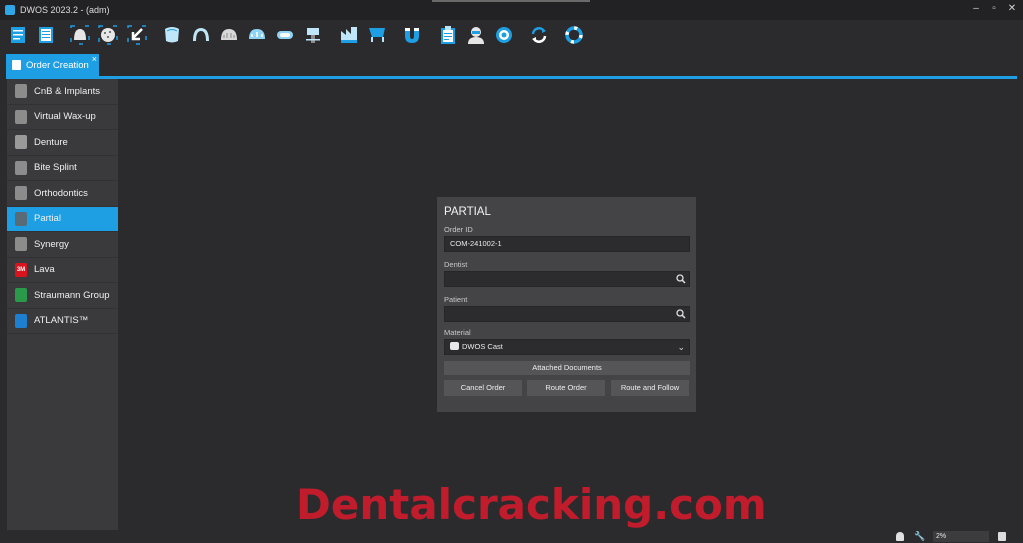 The width and height of the screenshot is (1023, 543). I want to click on window-controls: – ▫ ✕, so click(994, 9).